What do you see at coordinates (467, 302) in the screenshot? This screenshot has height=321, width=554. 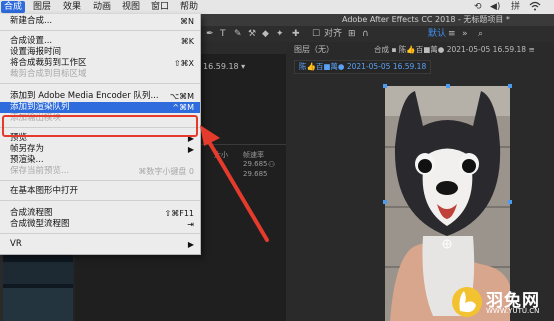 I see `rabbit-logo-icon` at bounding box center [467, 302].